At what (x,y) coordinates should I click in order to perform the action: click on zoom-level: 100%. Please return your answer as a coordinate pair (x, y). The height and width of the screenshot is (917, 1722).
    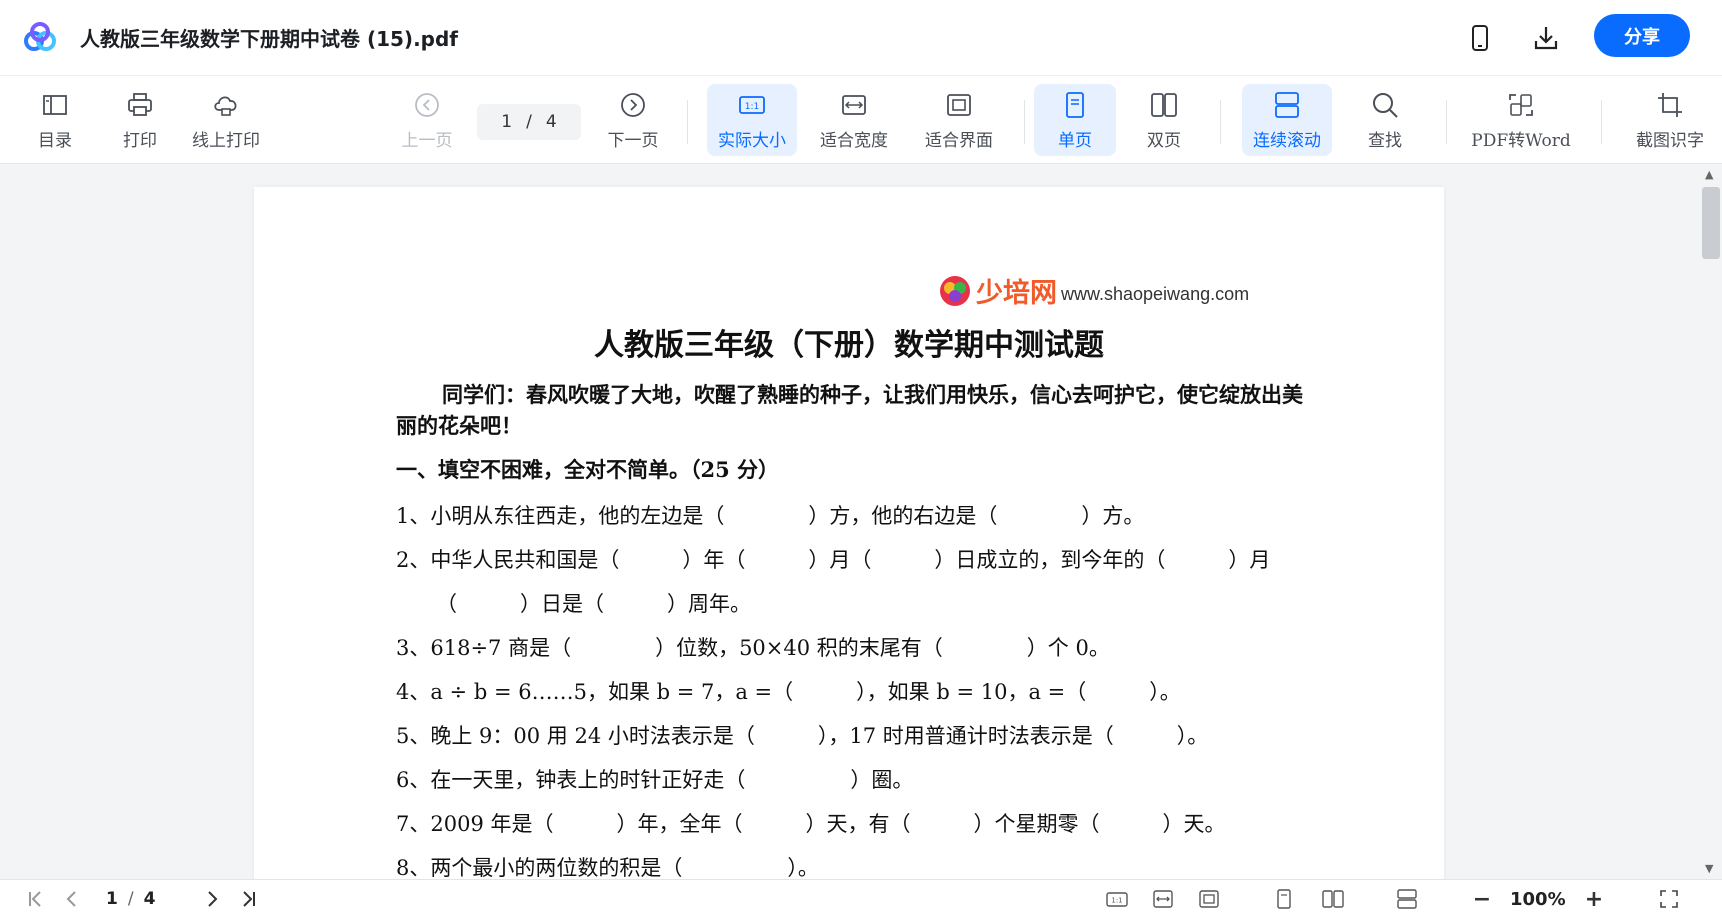
    Looking at the image, I should click on (1538, 899).